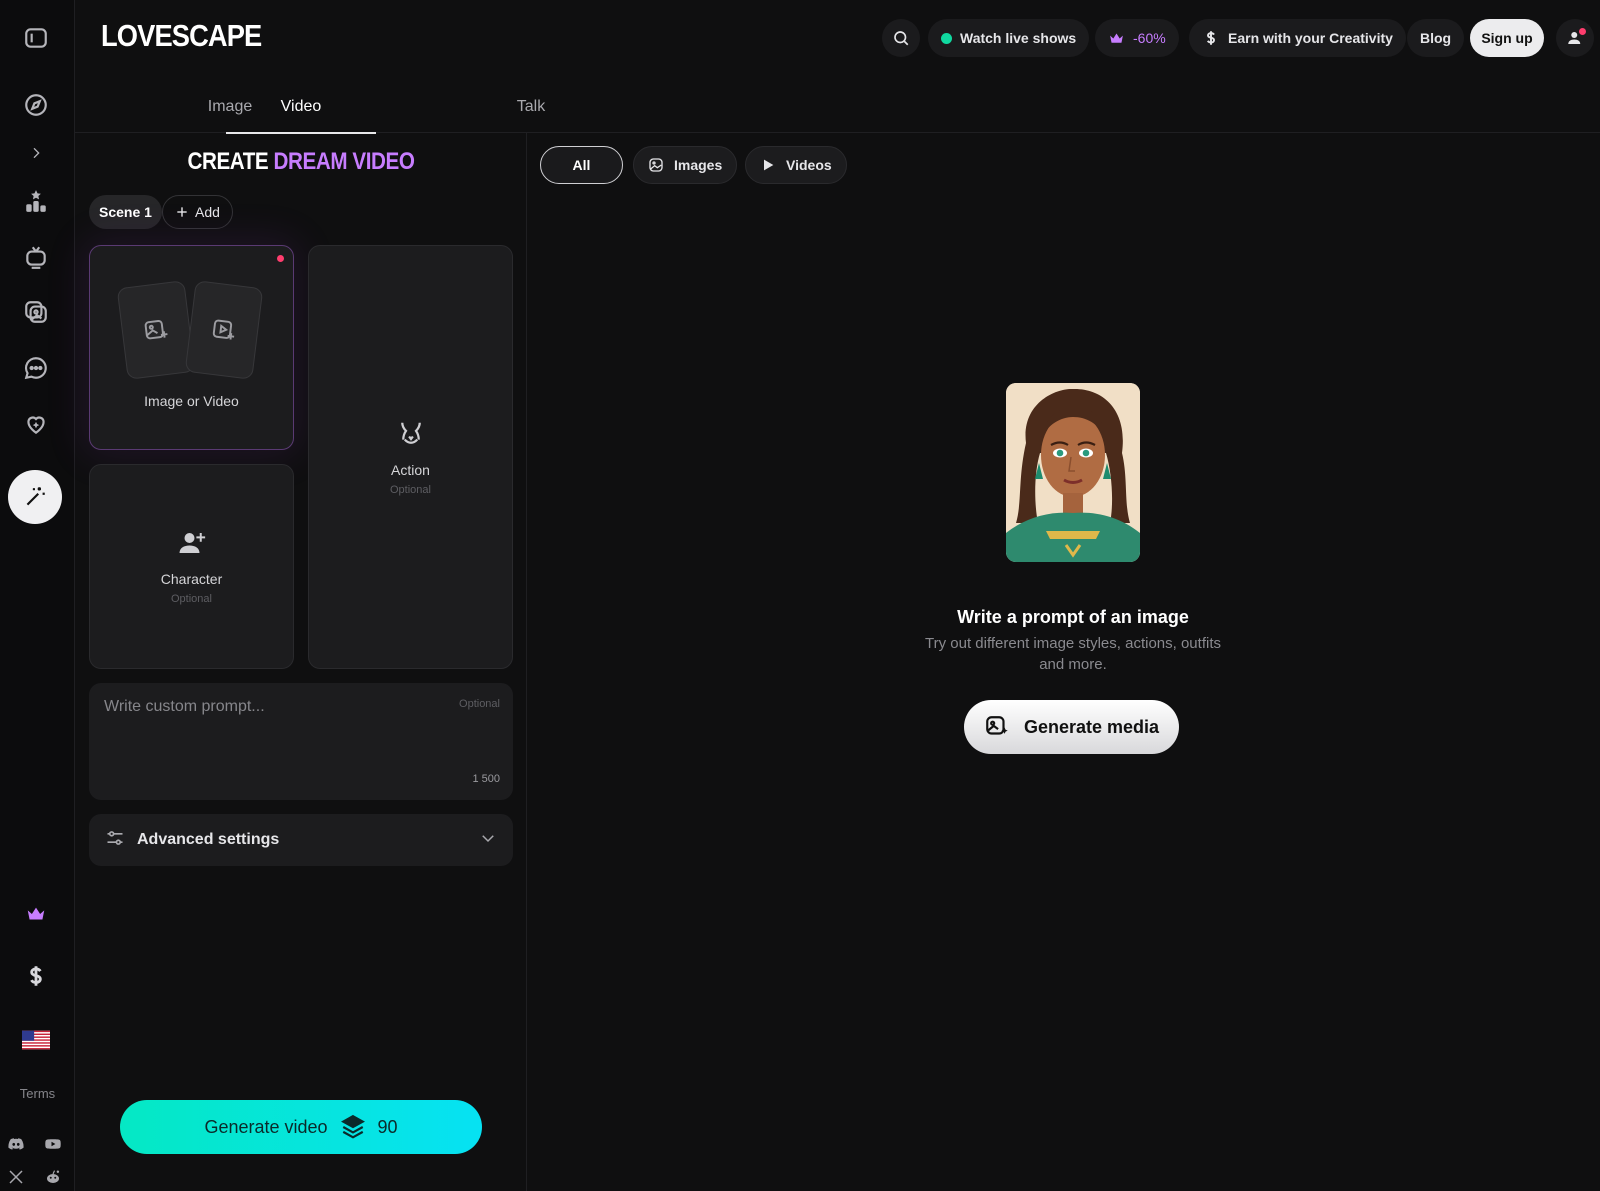 Image resolution: width=1600 pixels, height=1191 pixels. I want to click on blog-link: Blog, so click(1436, 38).